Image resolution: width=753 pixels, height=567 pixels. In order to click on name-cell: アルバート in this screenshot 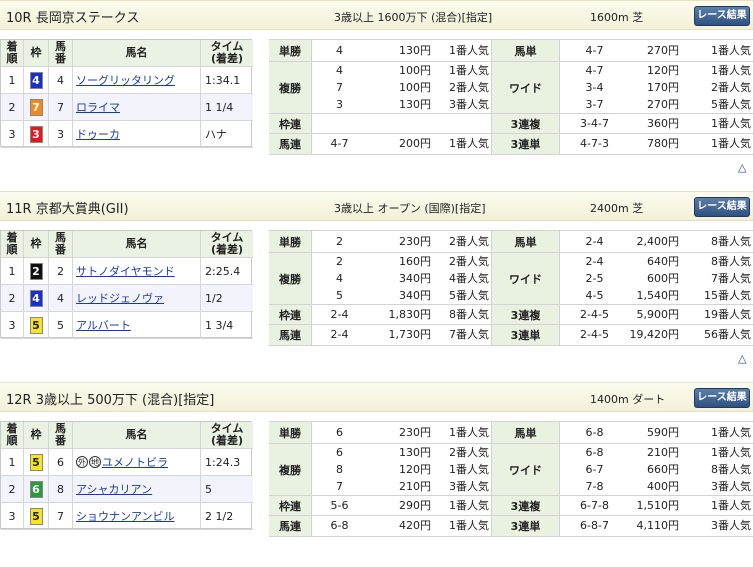, I will do `click(137, 325)`.